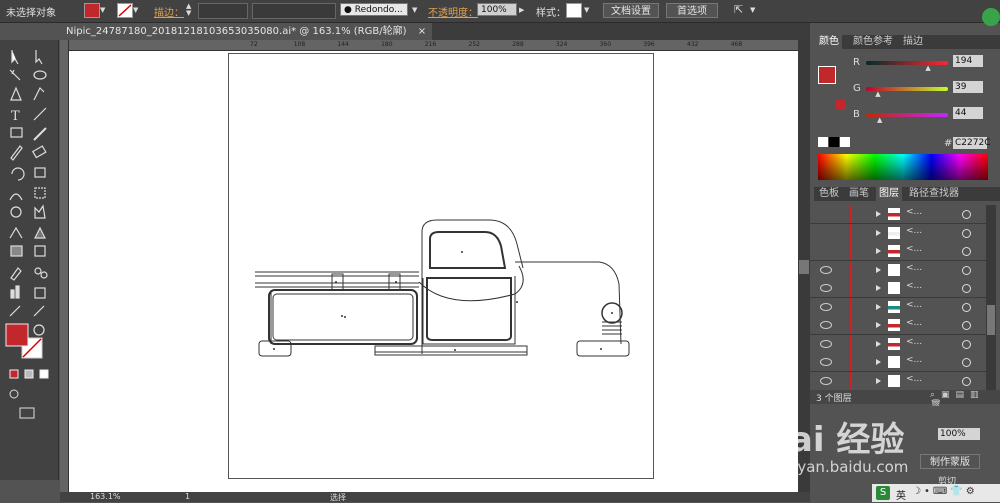 The image size is (1000, 503). Describe the element at coordinates (934, 194) in the screenshot. I see `tab-pathfinder: 路径查找器` at that location.